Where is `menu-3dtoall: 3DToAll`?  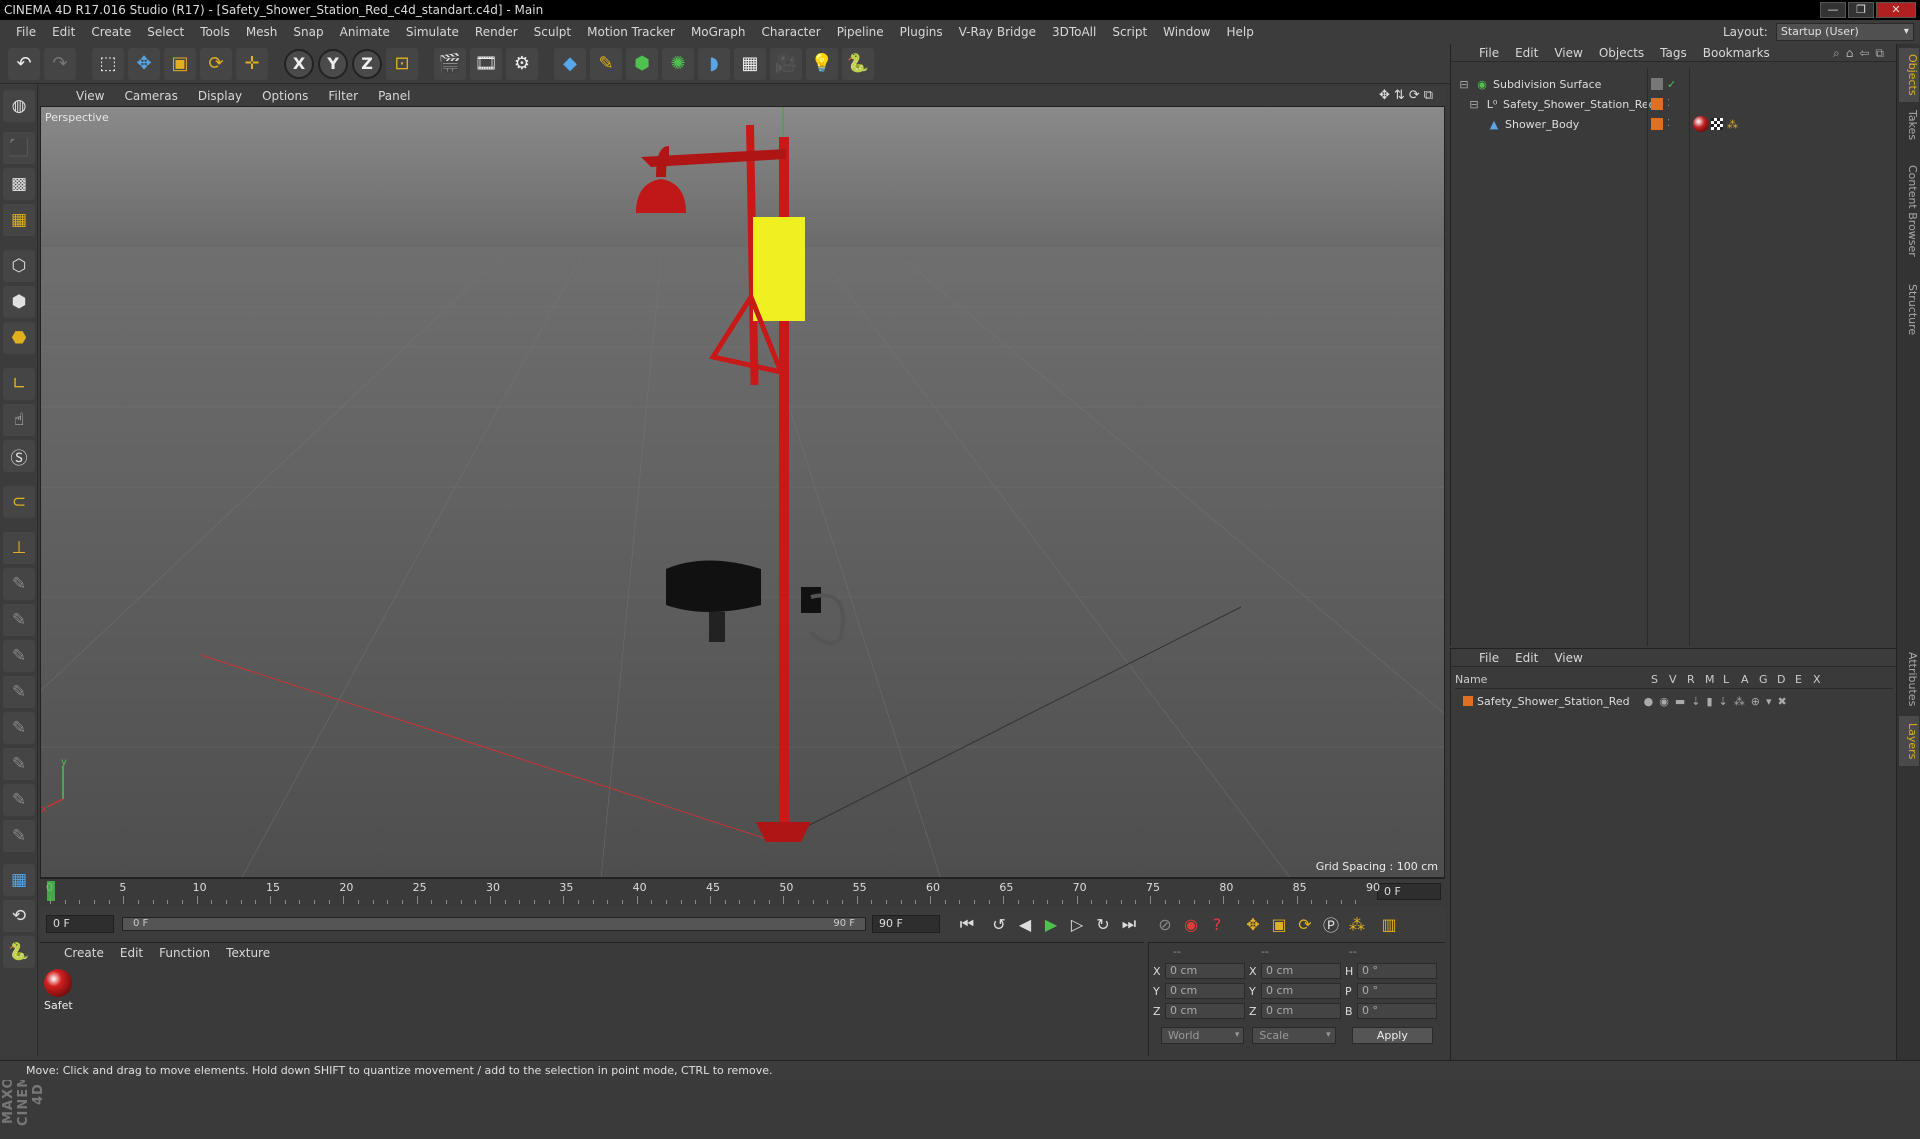 menu-3dtoall: 3DToAll is located at coordinates (1074, 32).